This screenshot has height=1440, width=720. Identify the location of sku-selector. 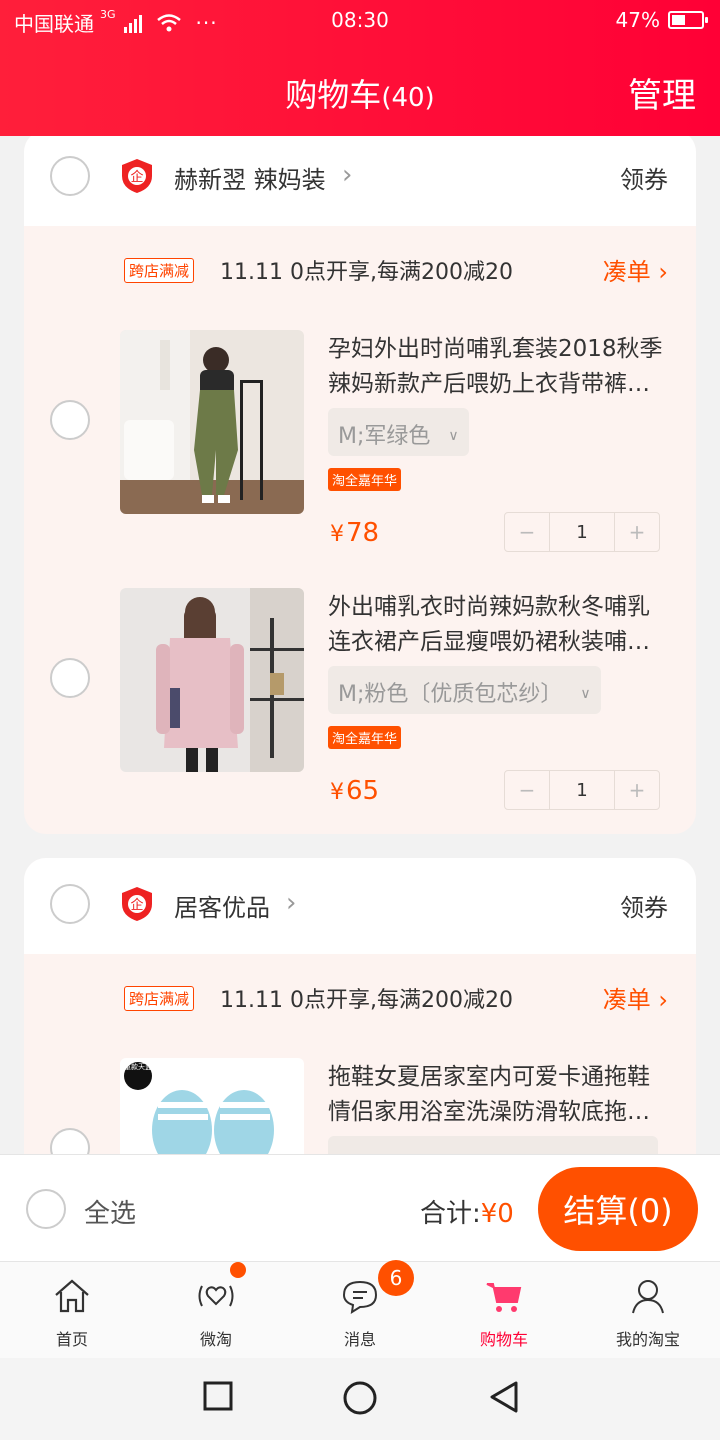
(493, 1145).